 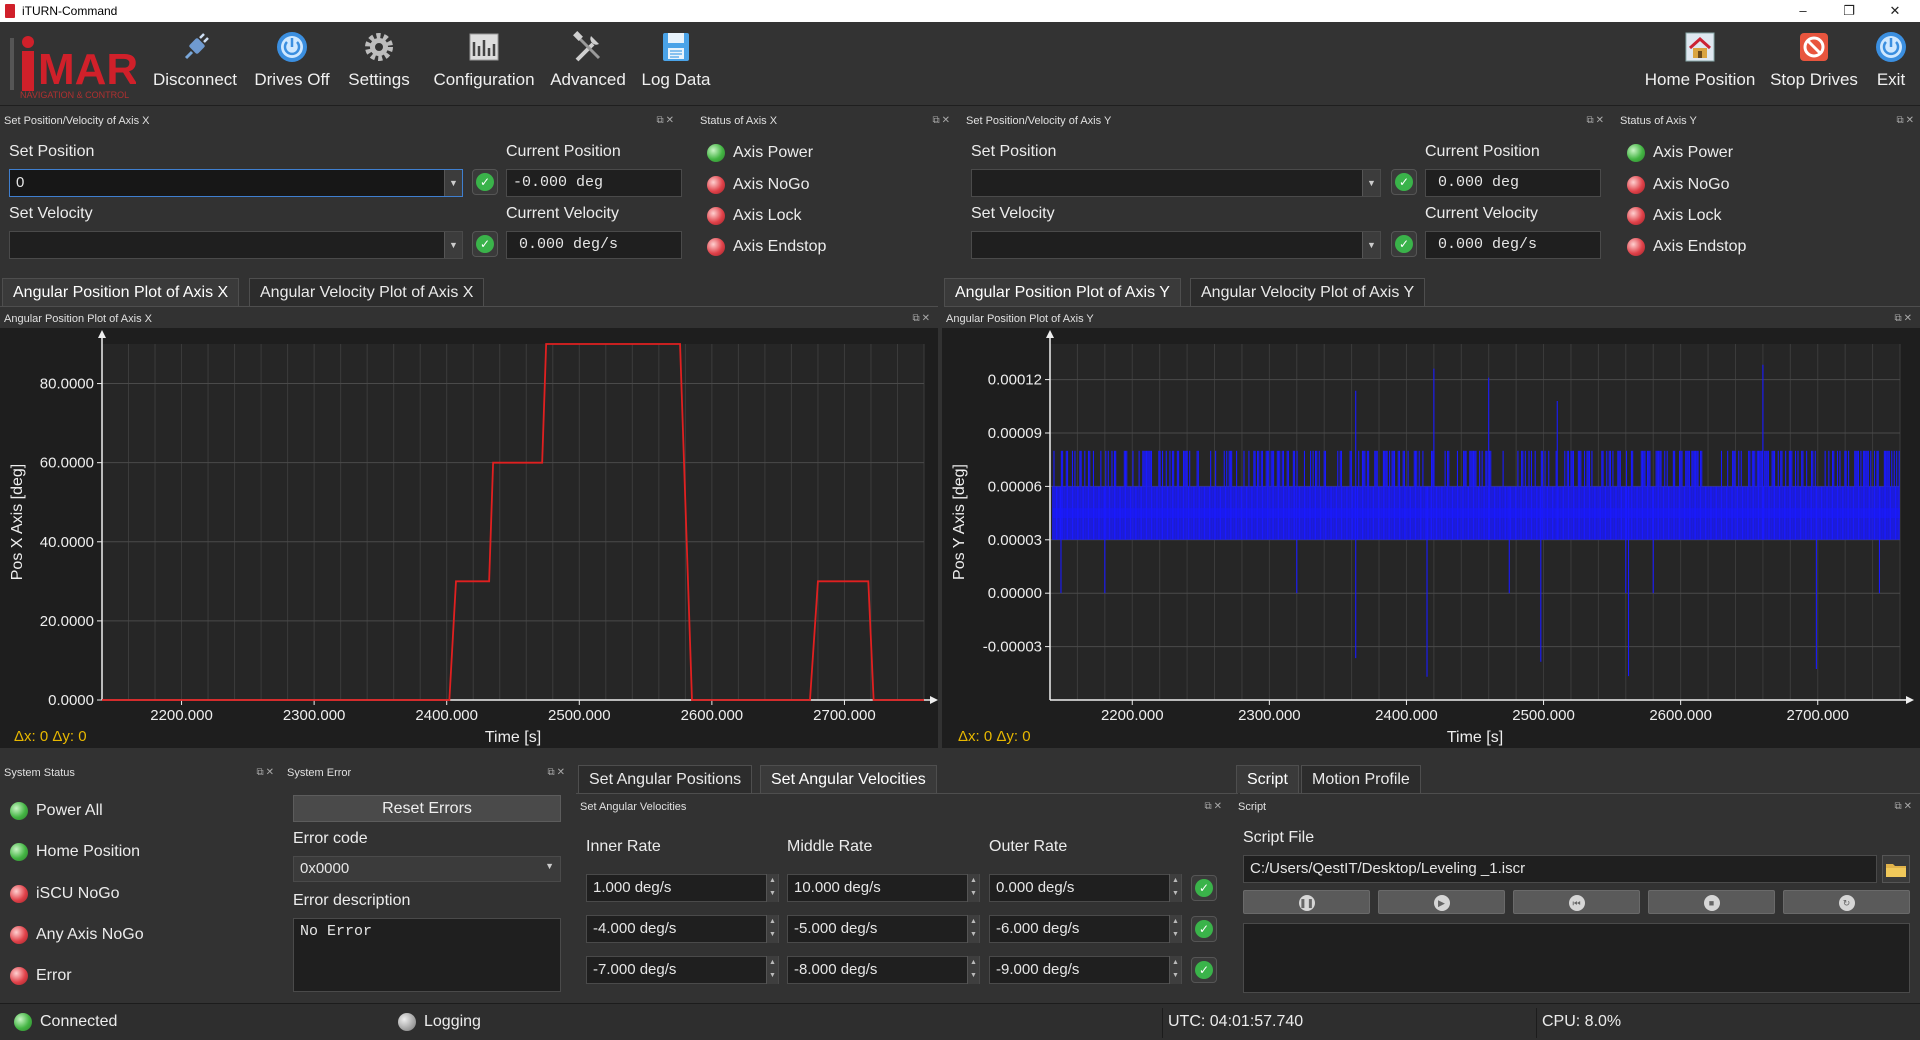 What do you see at coordinates (1576, 902) in the screenshot?
I see `skip-back-button: ⏮` at bounding box center [1576, 902].